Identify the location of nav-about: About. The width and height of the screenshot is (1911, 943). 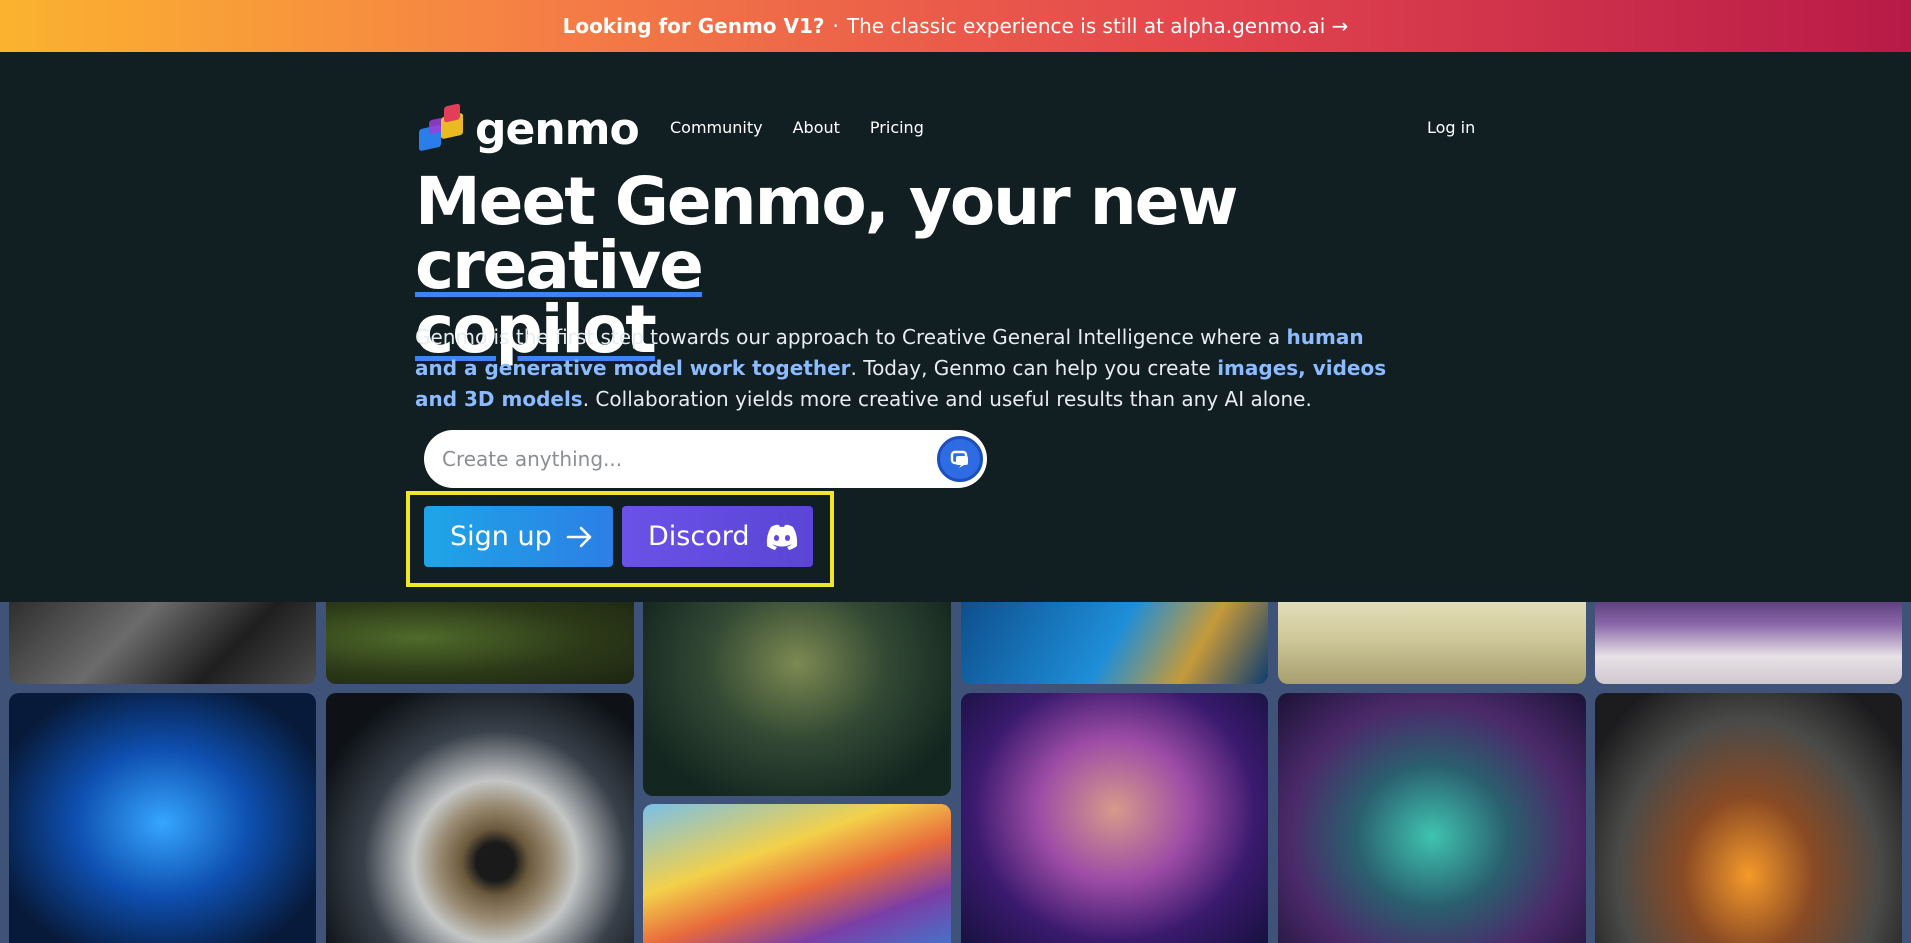
(816, 127).